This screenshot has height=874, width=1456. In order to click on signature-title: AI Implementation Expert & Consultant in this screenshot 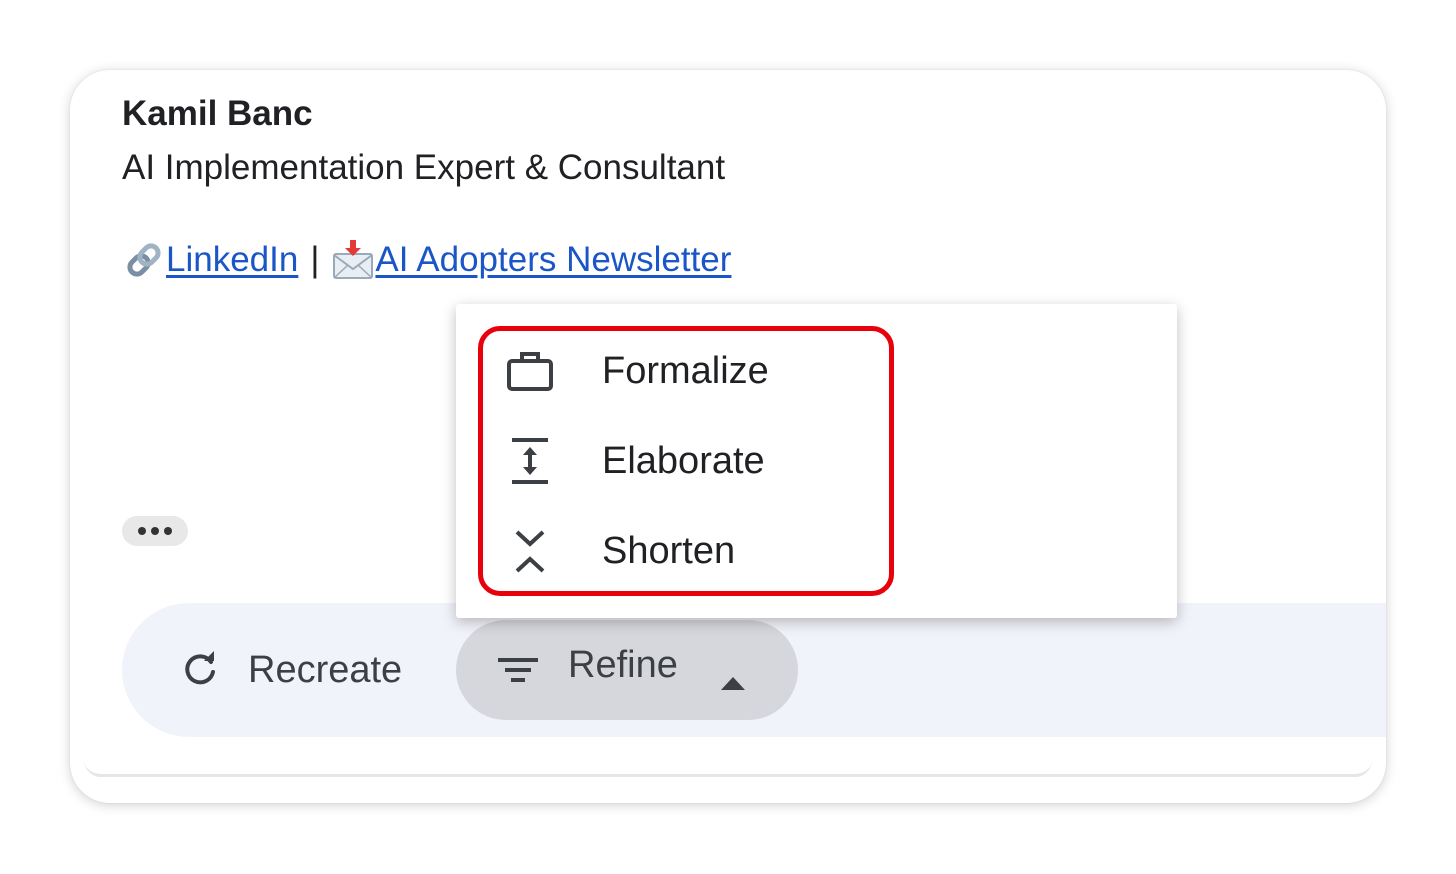, I will do `click(424, 167)`.